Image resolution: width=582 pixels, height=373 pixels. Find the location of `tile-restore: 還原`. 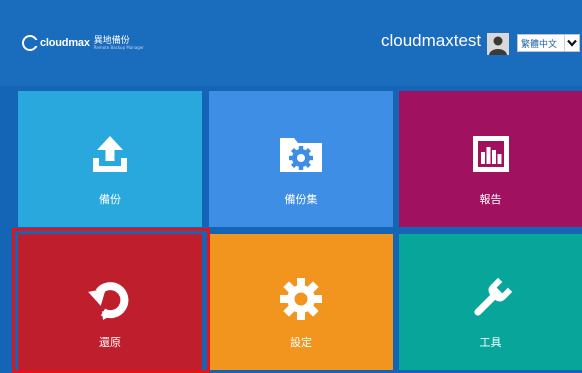

tile-restore: 還原 is located at coordinates (110, 302).